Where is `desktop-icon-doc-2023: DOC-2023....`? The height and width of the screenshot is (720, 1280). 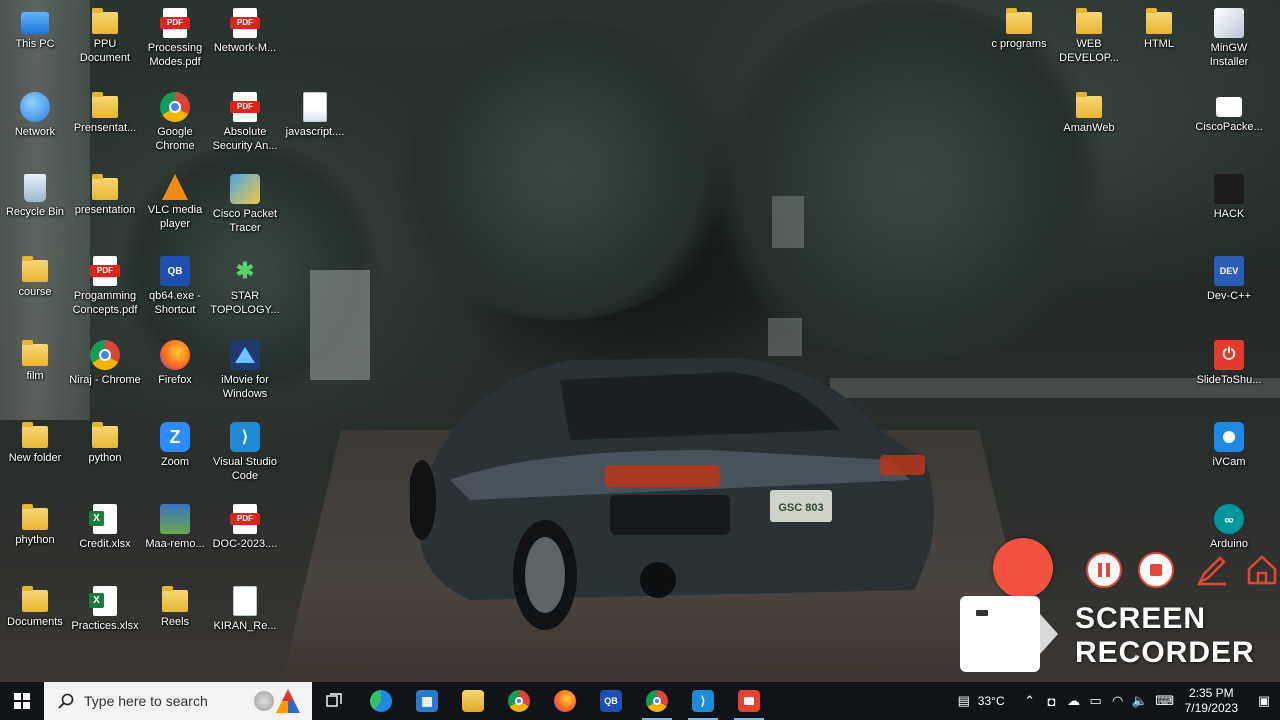 desktop-icon-doc-2023: DOC-2023.... is located at coordinates (245, 540).